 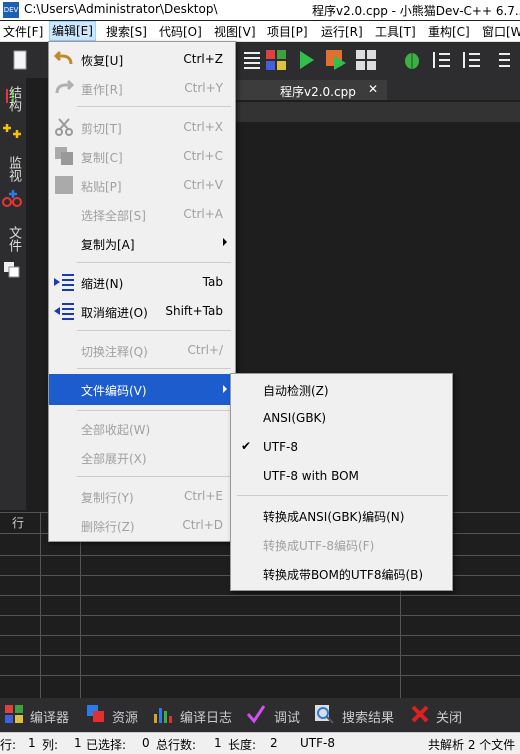 I want to click on menu-run: 运行[R], so click(x=342, y=31).